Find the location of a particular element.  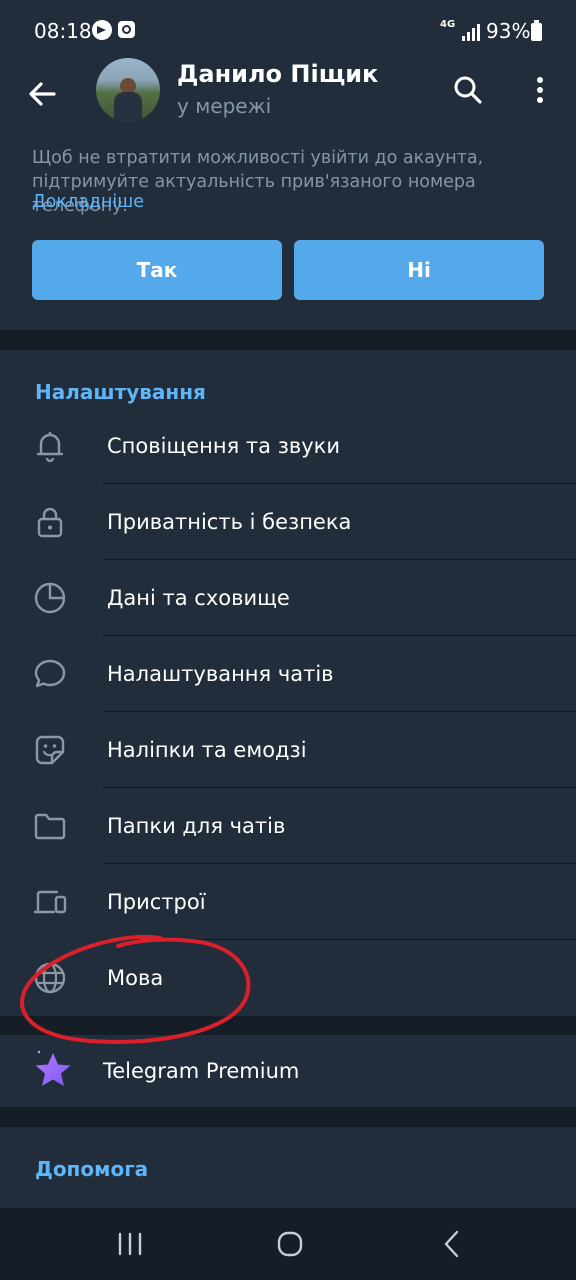

help-section: Допомога is located at coordinates (288, 1167).